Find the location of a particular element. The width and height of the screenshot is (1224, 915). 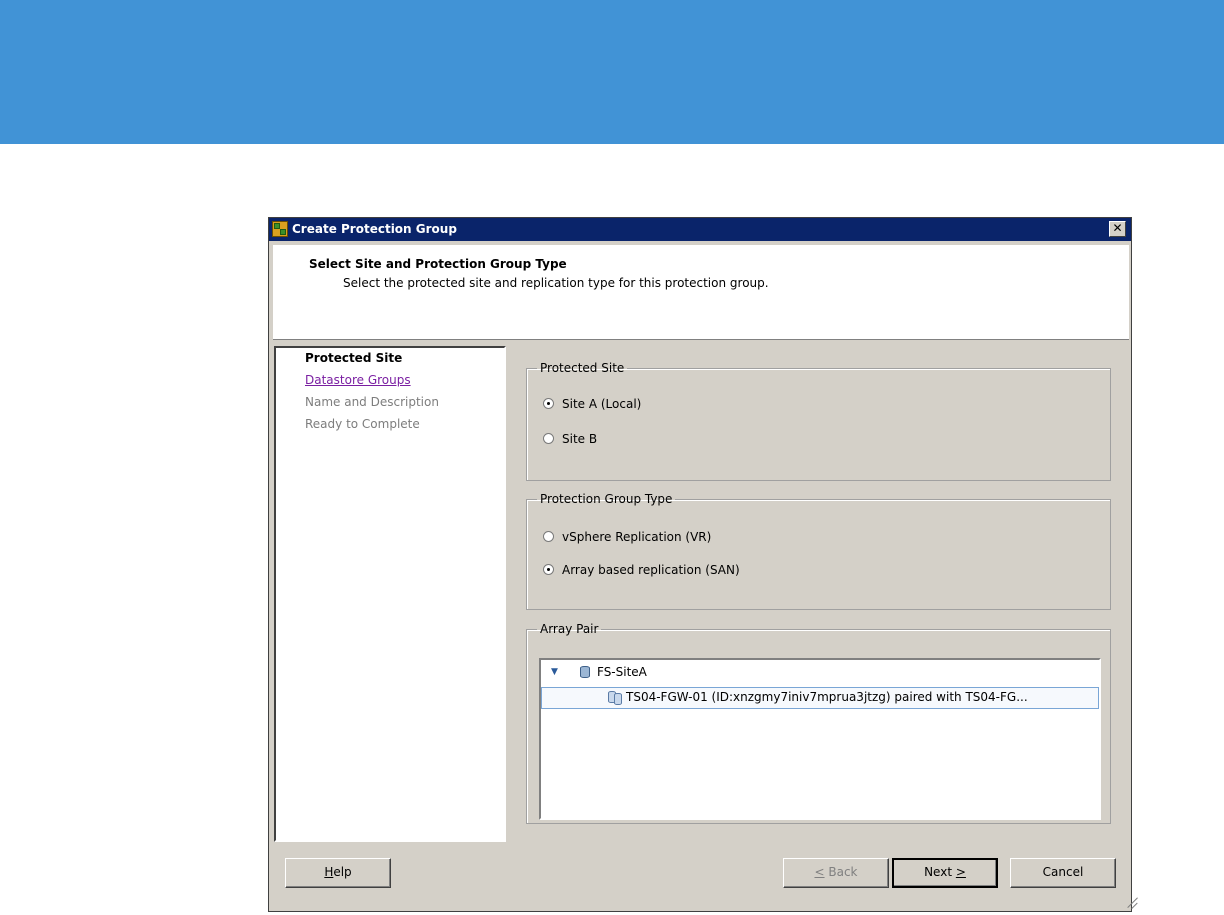

protected-site-group: Protected Site Site A (Local) Site B is located at coordinates (818, 421).